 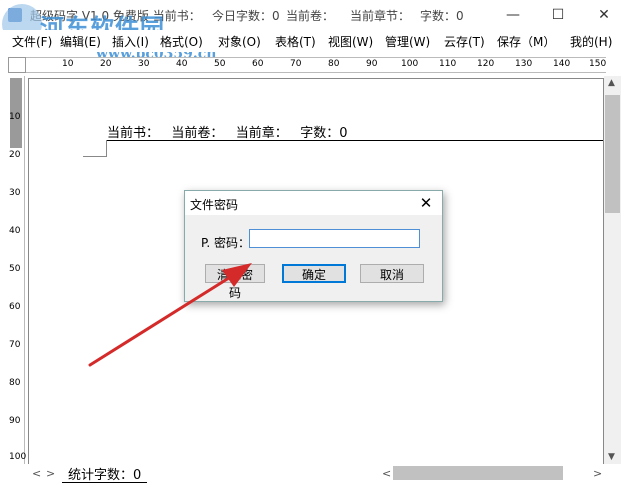 What do you see at coordinates (15, 155) in the screenshot?
I see `vruler-label: 20` at bounding box center [15, 155].